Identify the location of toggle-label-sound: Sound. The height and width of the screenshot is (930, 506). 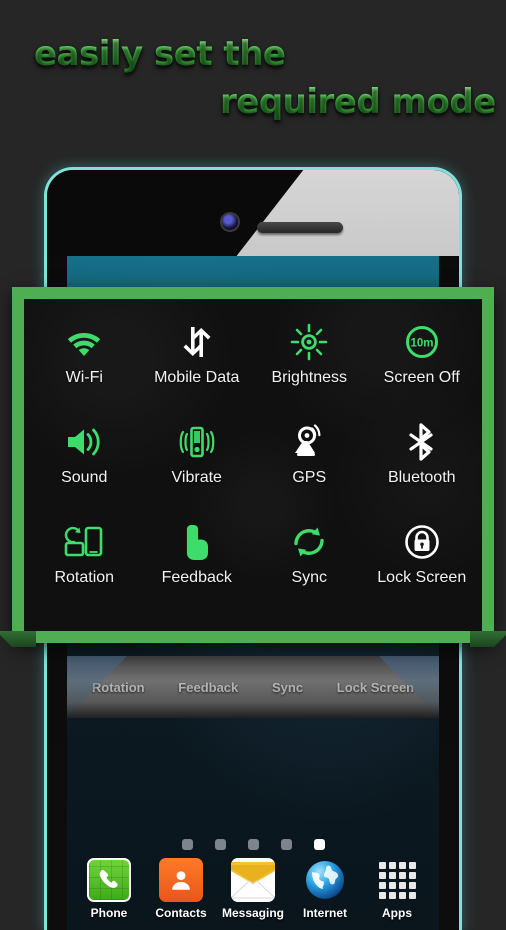
(84, 477).